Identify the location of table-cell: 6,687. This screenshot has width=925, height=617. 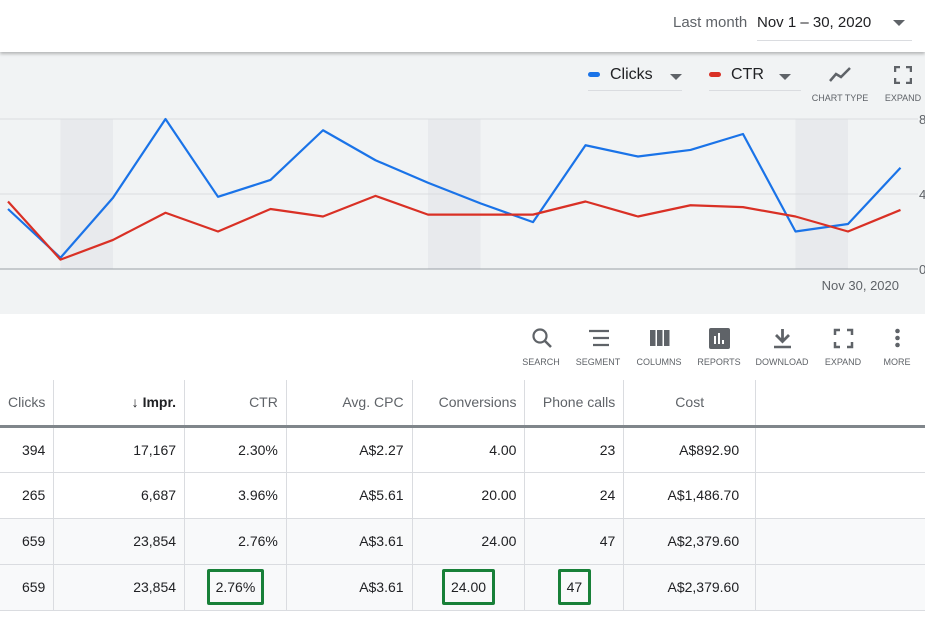
(119, 495).